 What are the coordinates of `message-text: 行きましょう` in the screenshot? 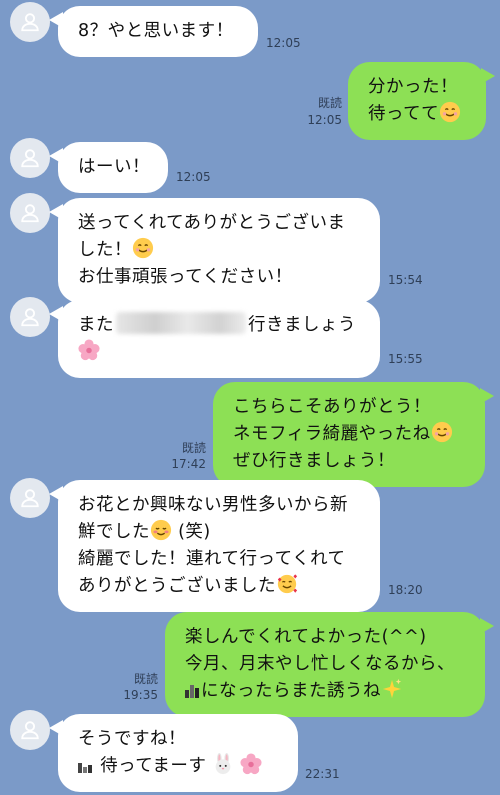 It's located at (302, 325).